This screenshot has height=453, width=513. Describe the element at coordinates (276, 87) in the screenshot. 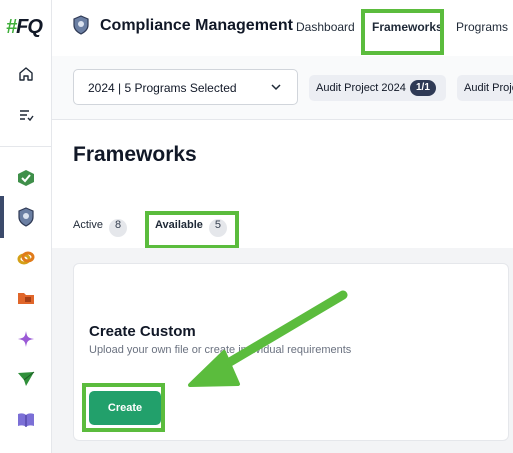

I see `chevron-down-icon` at that location.